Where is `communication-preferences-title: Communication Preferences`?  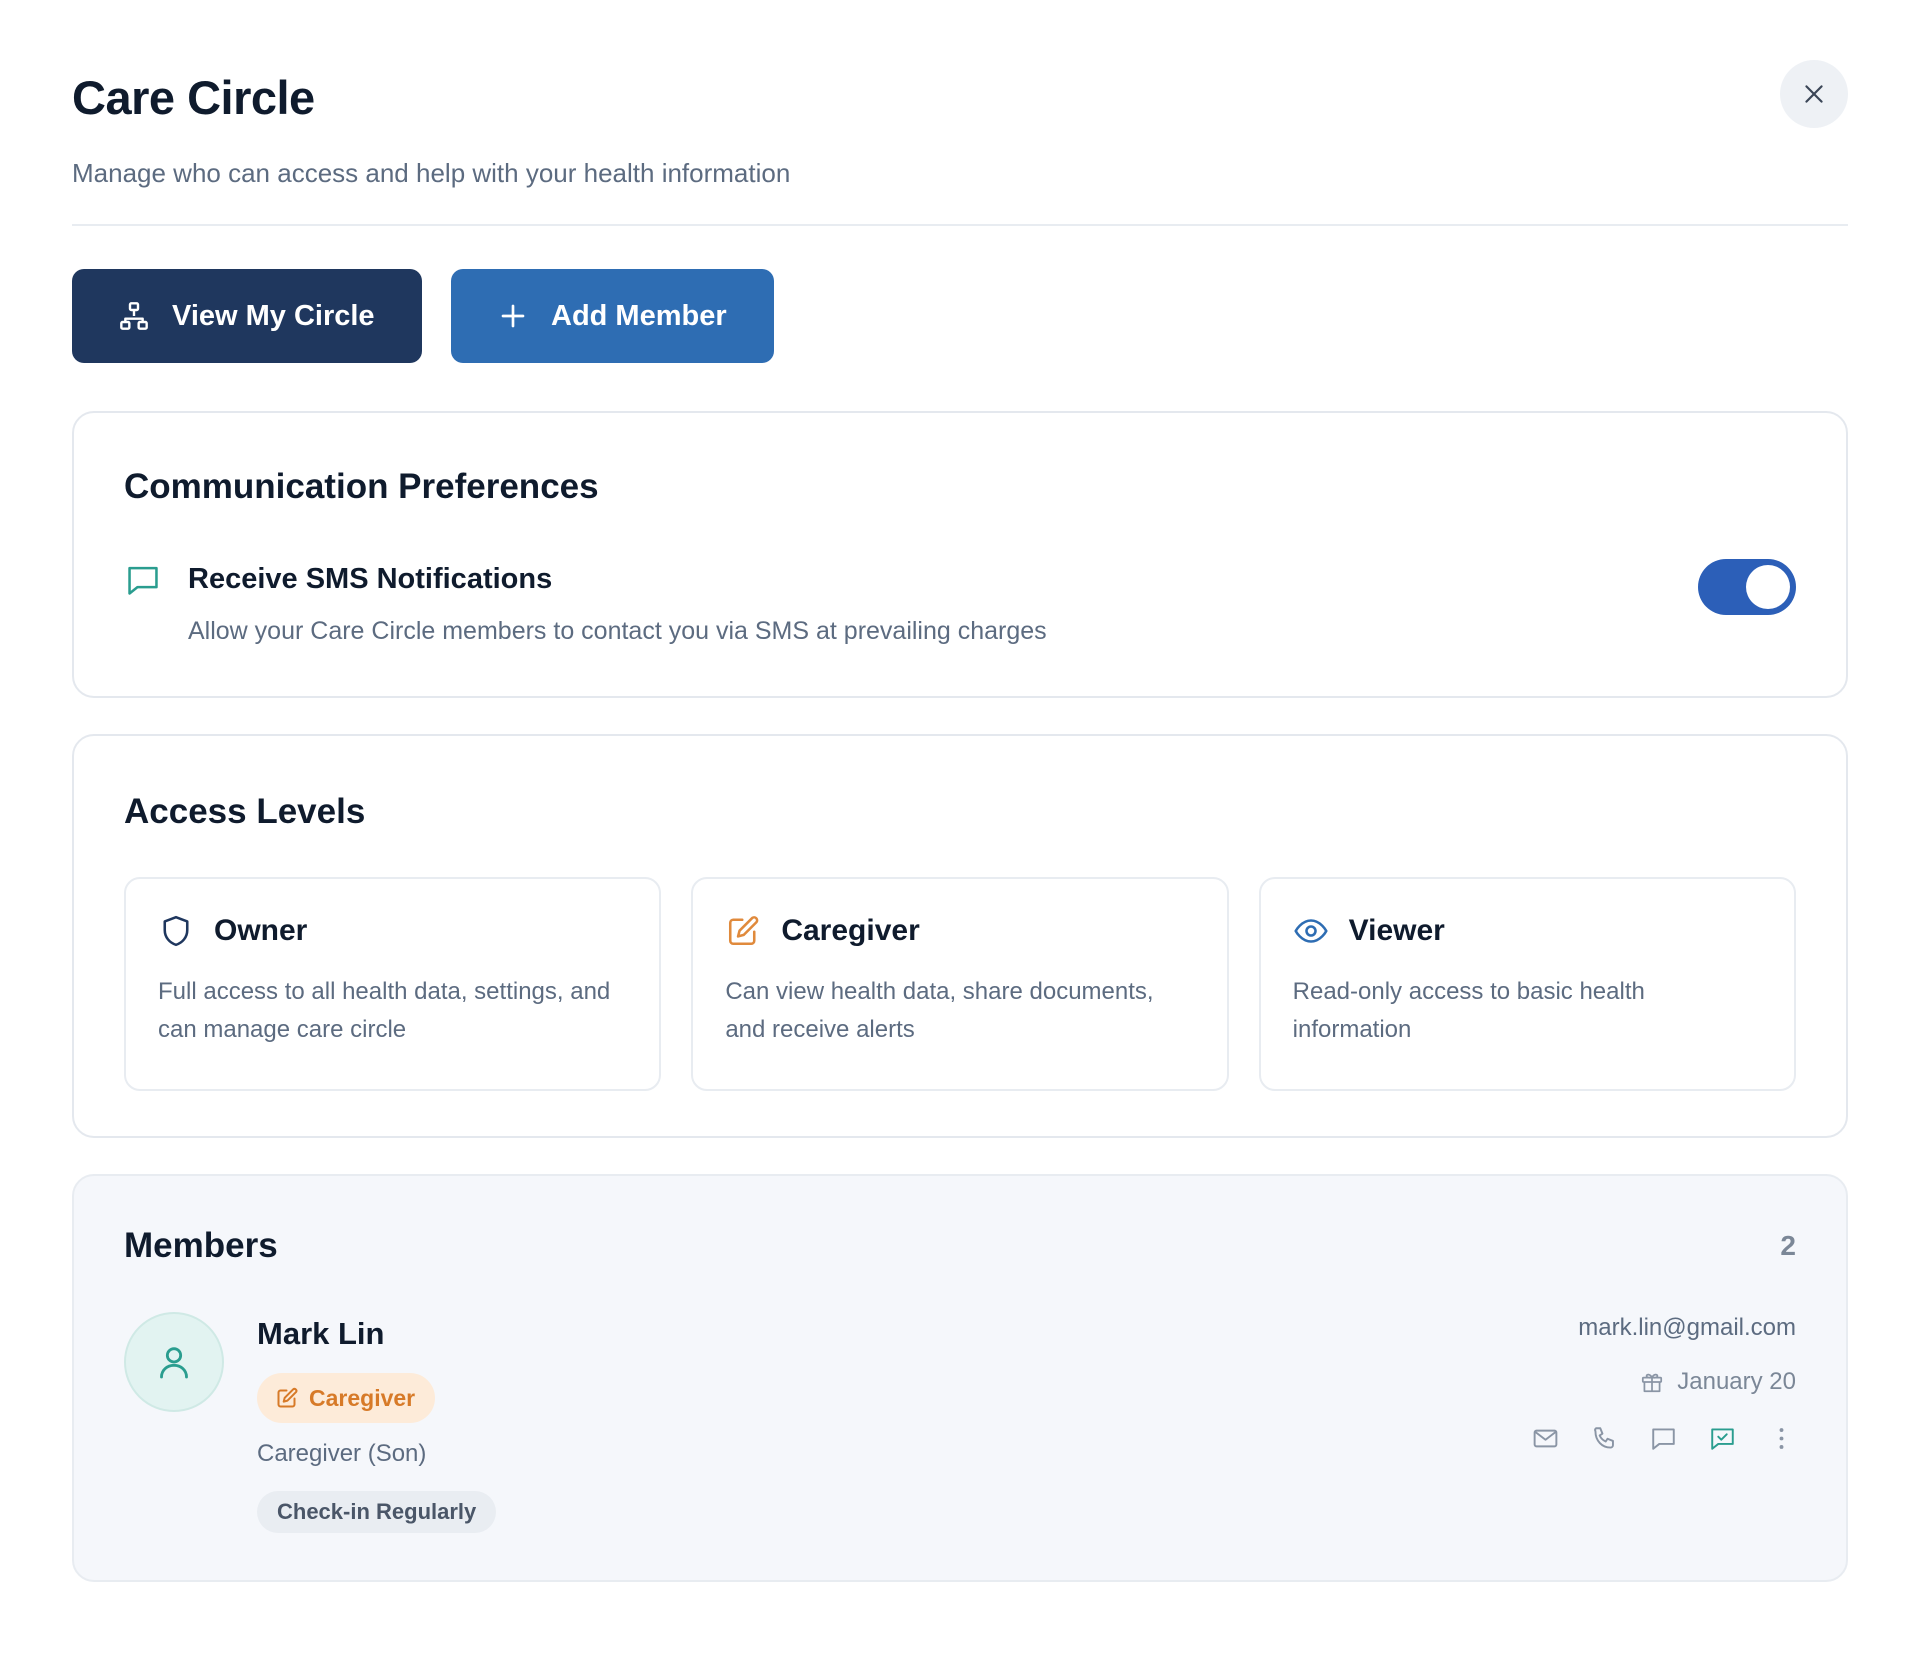 communication-preferences-title: Communication Preferences is located at coordinates (361, 486).